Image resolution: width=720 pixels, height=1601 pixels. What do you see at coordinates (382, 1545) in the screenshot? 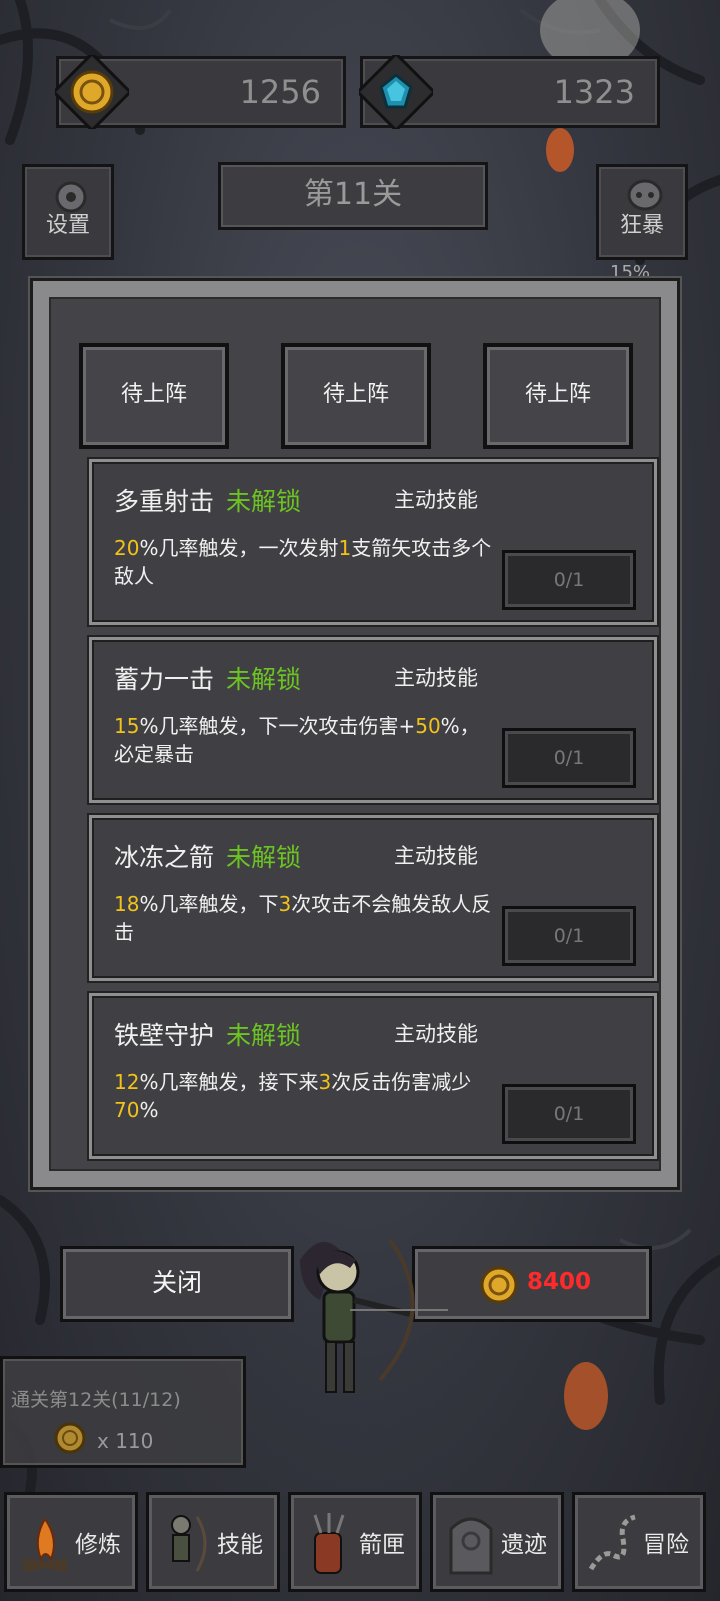
I see `nav-label: 箭匣` at bounding box center [382, 1545].